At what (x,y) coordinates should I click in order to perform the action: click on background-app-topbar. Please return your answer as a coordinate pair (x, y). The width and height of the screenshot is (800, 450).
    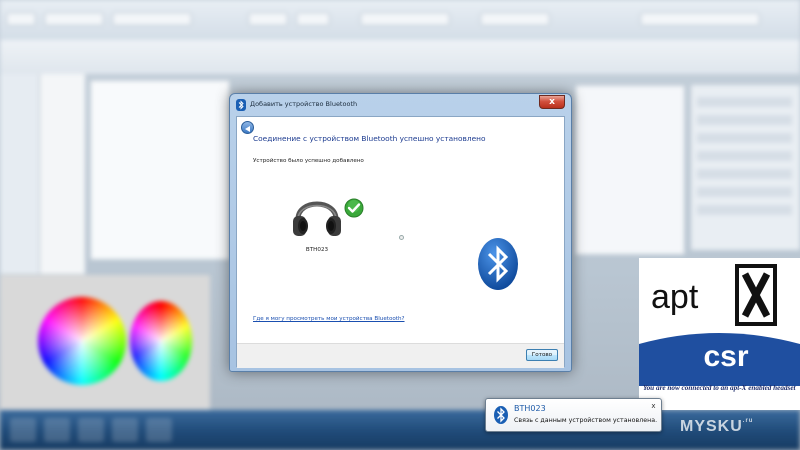
    Looking at the image, I should click on (400, 20).